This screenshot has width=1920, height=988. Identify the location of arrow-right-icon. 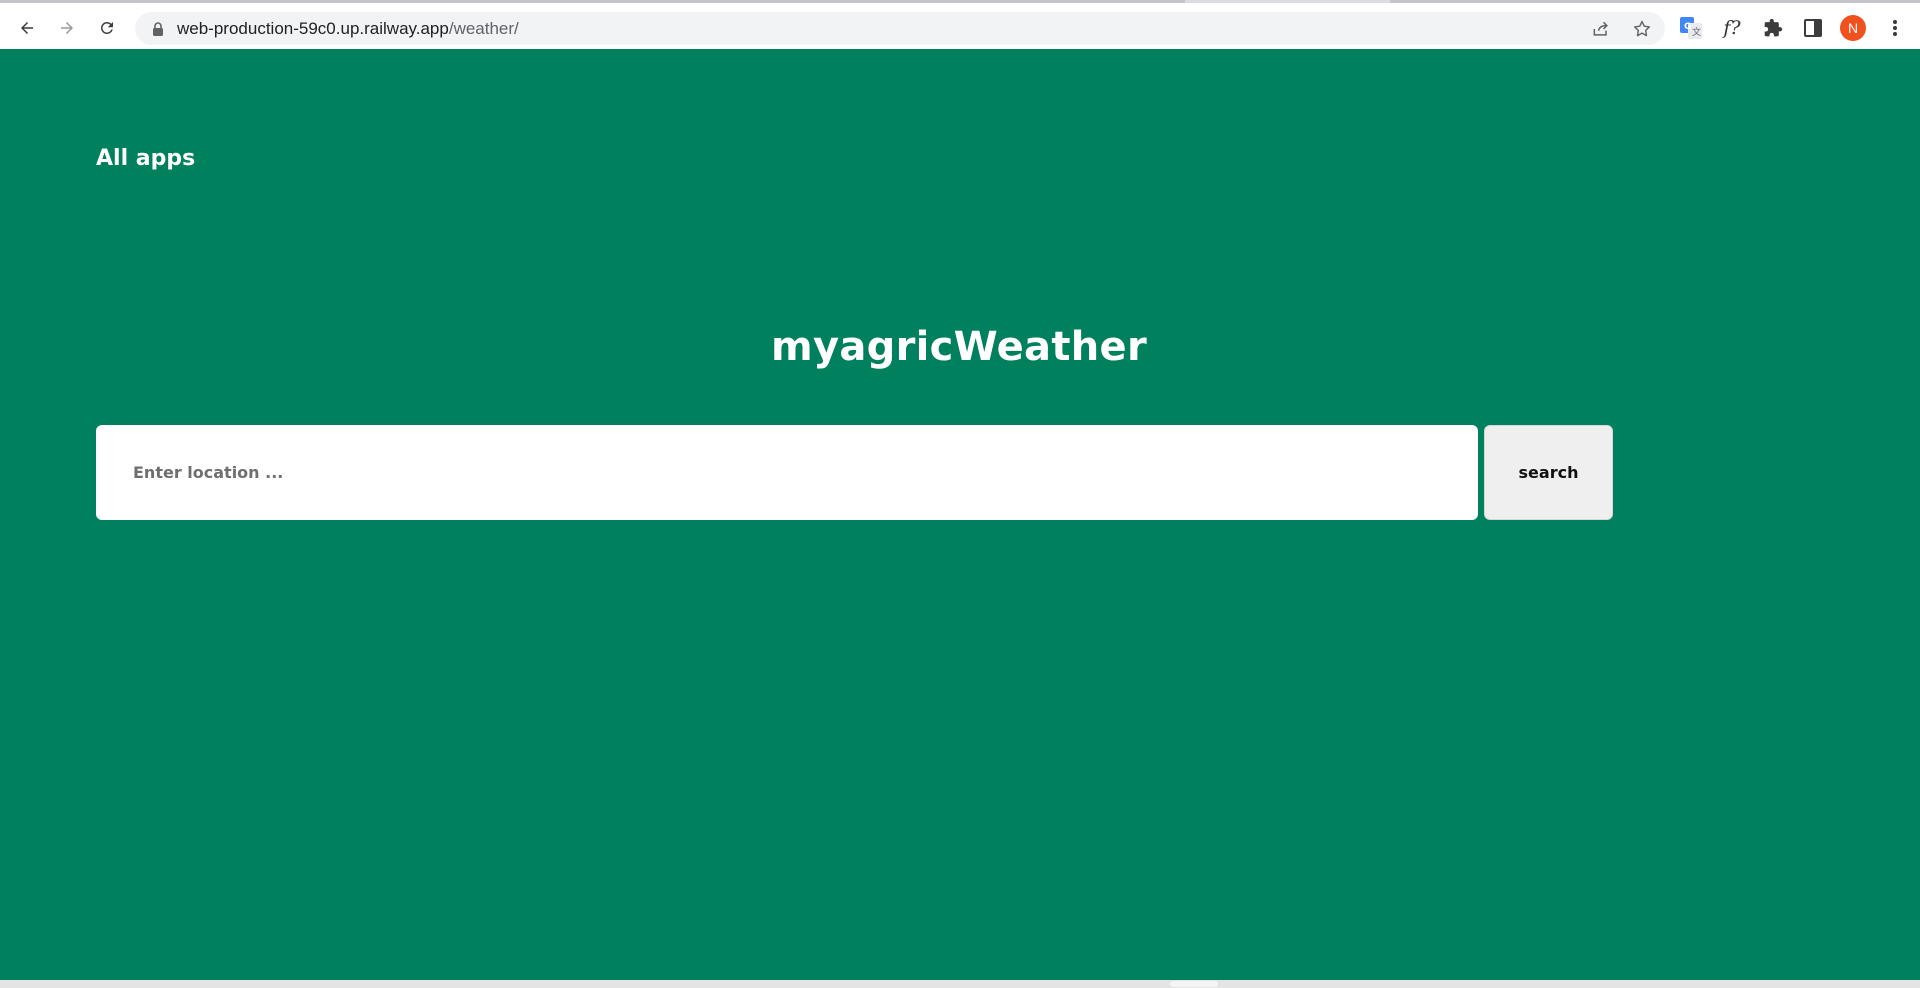
(67, 28).